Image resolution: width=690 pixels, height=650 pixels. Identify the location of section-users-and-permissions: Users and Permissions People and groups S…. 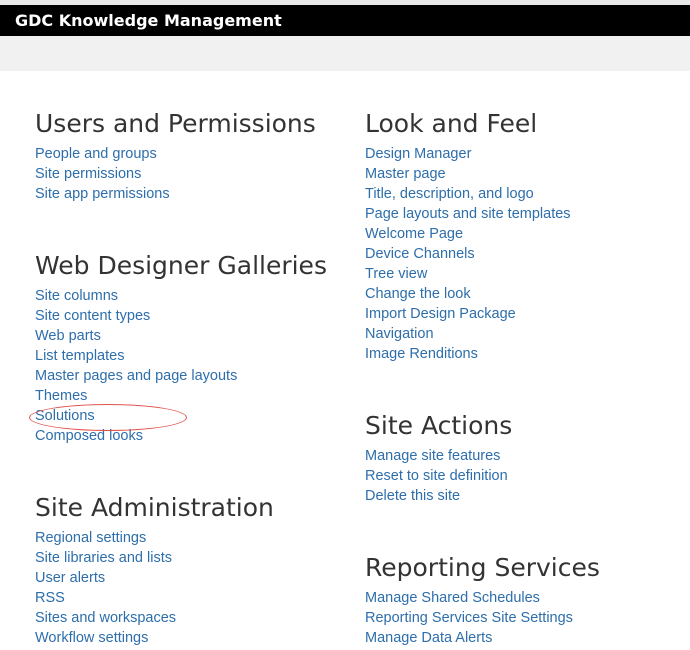
(175, 157).